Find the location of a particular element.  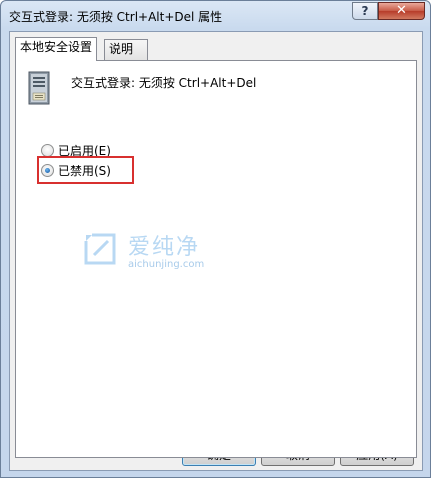

computer-tower-icon is located at coordinates (39, 88).